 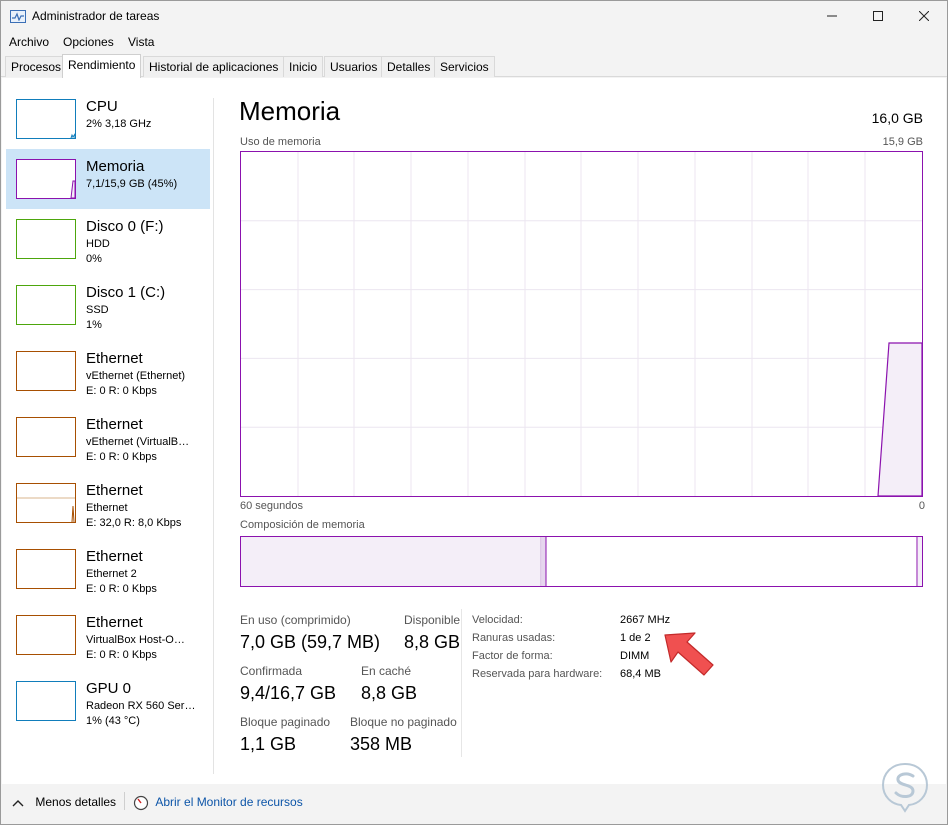 I want to click on in-use-label: En uso (comprimido), so click(x=295, y=620).